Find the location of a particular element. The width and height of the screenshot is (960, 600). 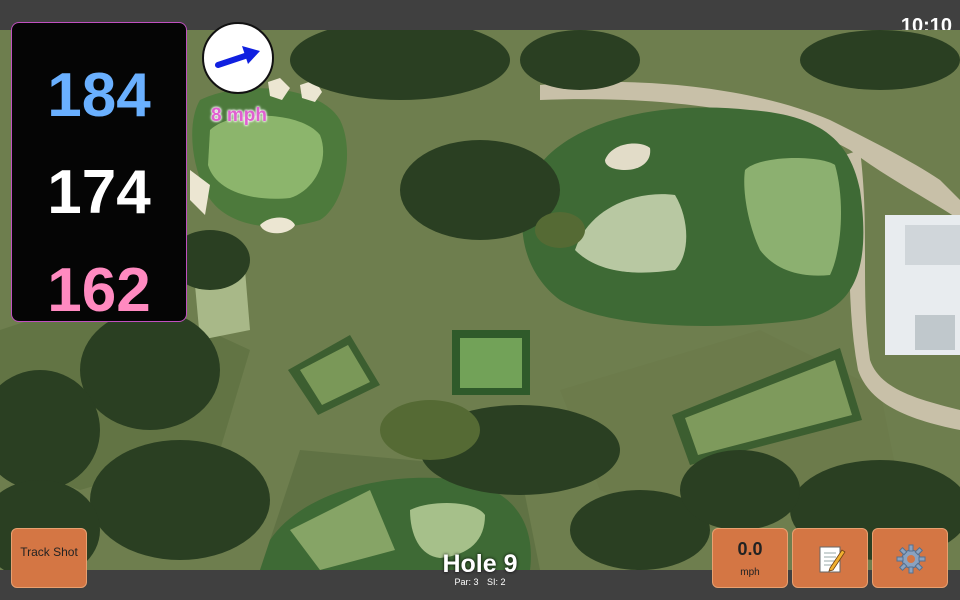

wind-indicator is located at coordinates (238, 58).